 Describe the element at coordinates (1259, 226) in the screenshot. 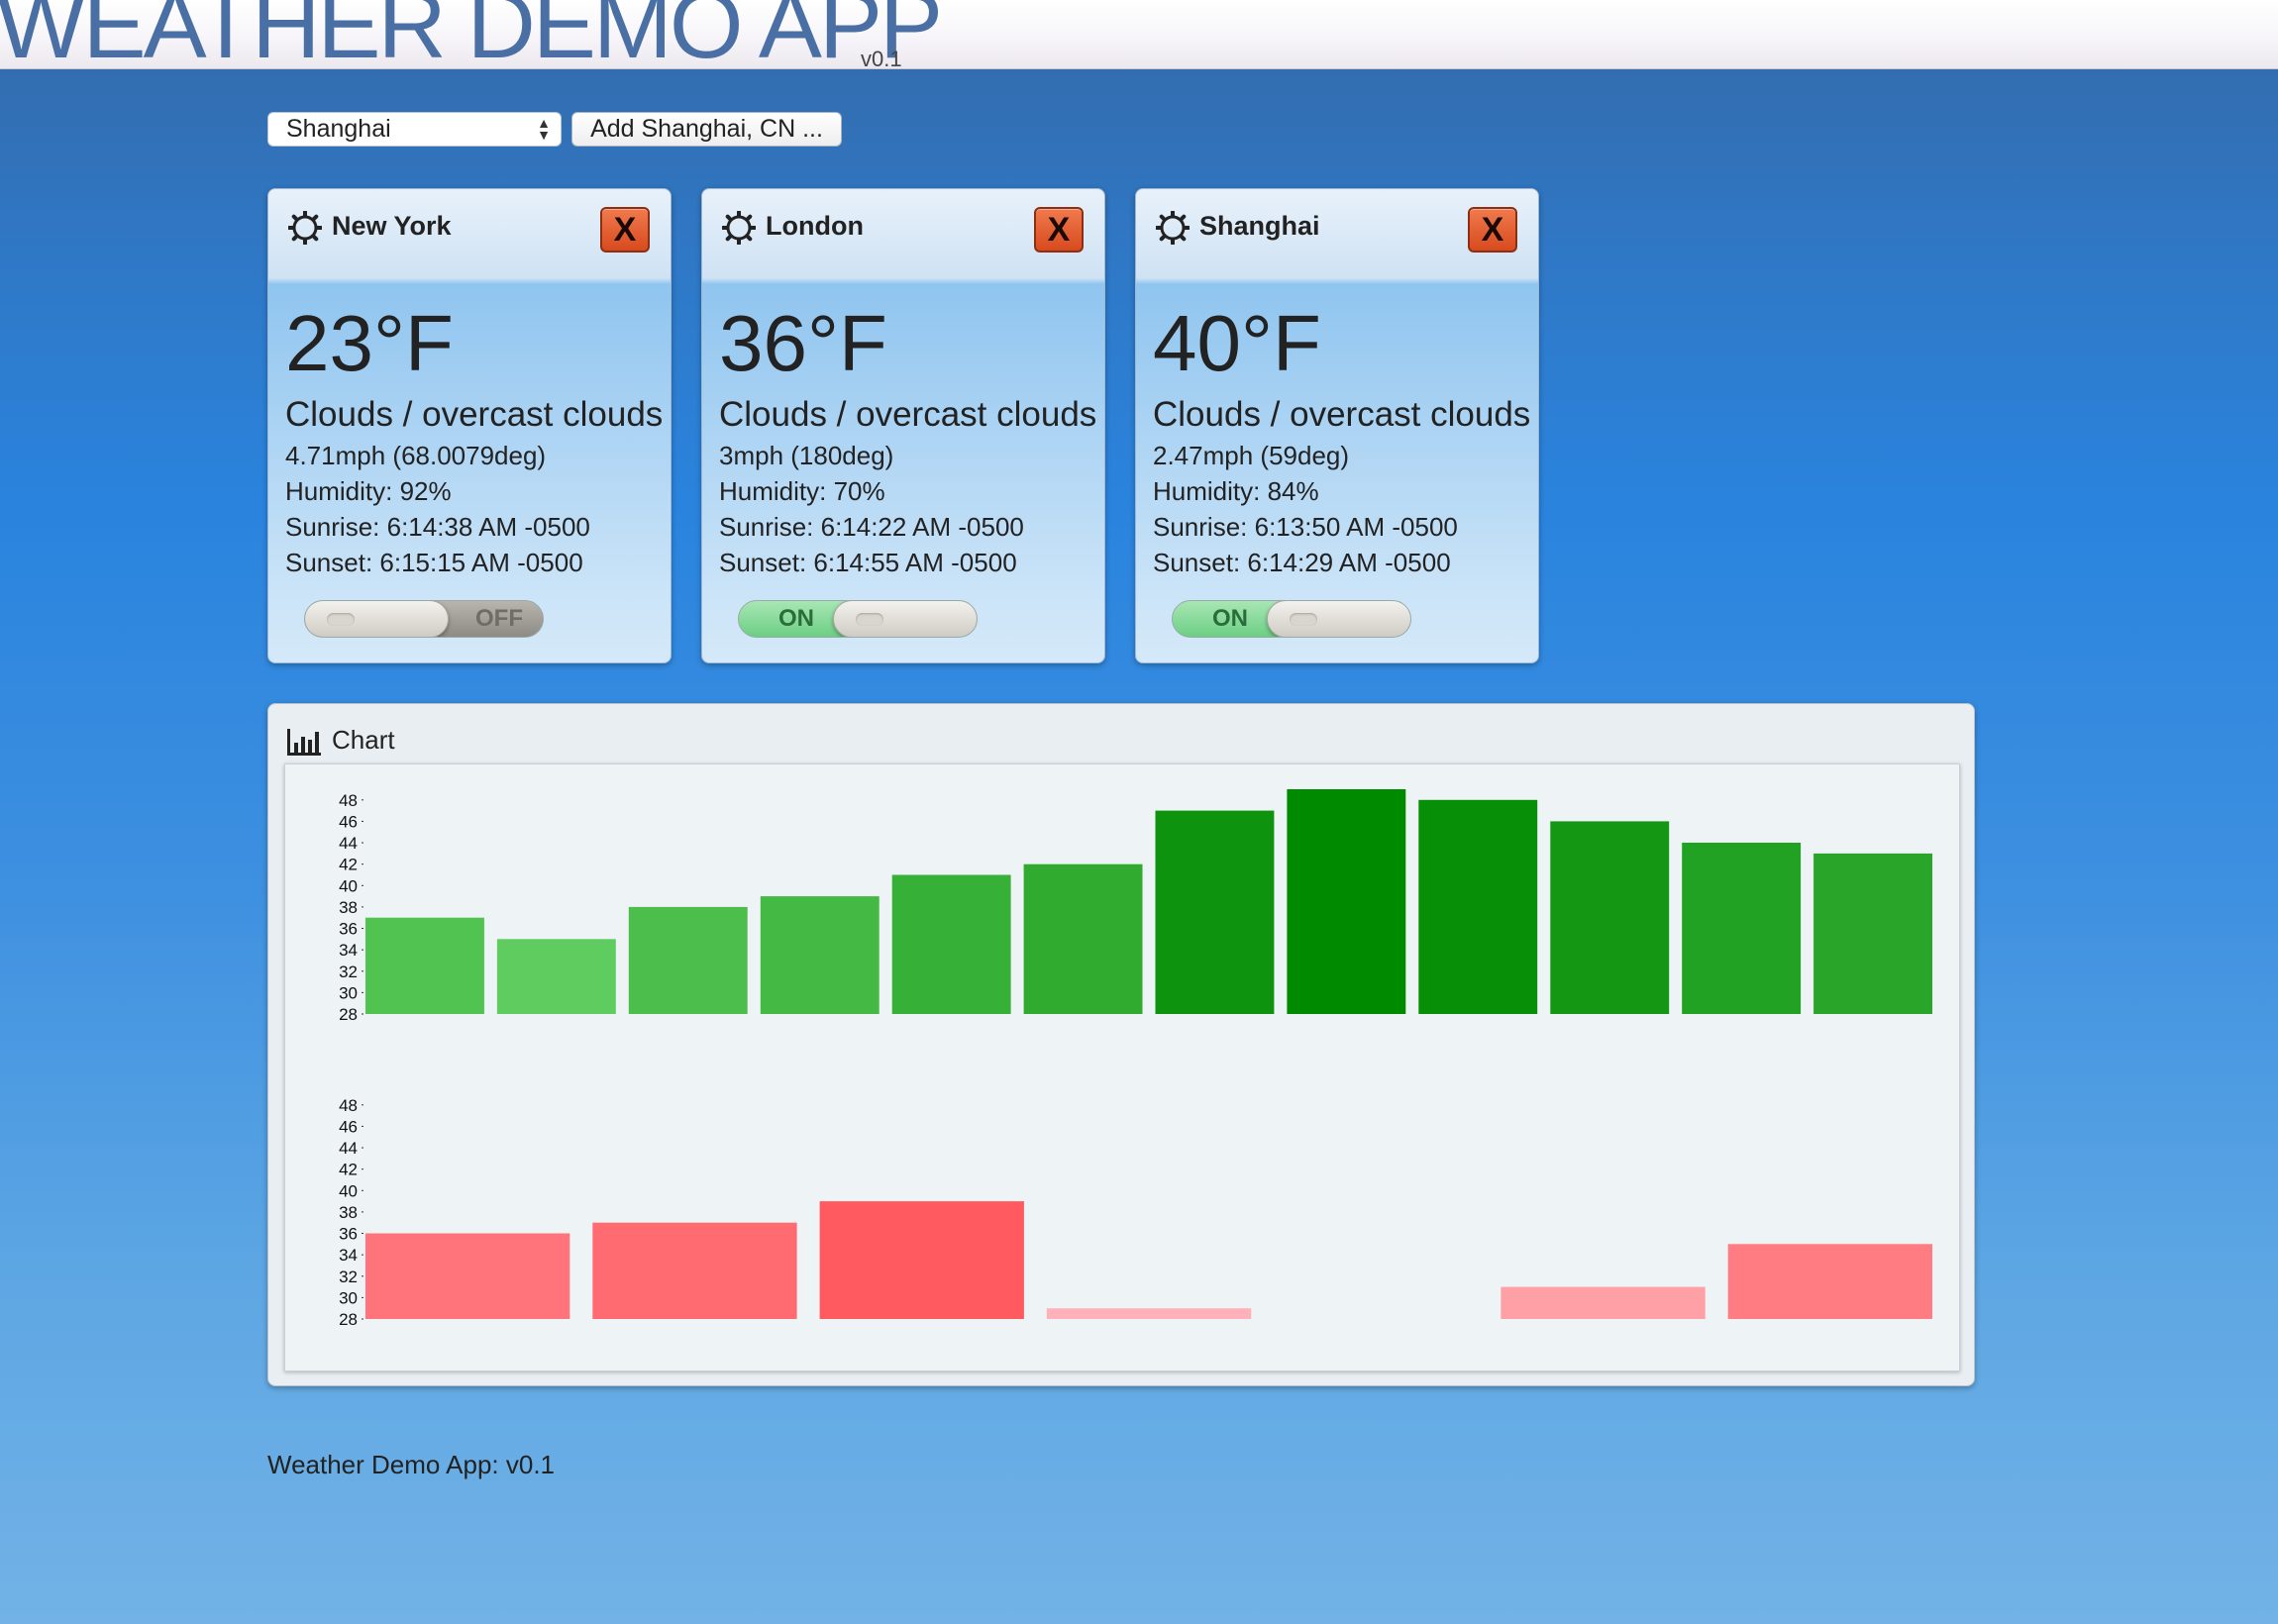

I see `card-city-name: Shanghai` at that location.